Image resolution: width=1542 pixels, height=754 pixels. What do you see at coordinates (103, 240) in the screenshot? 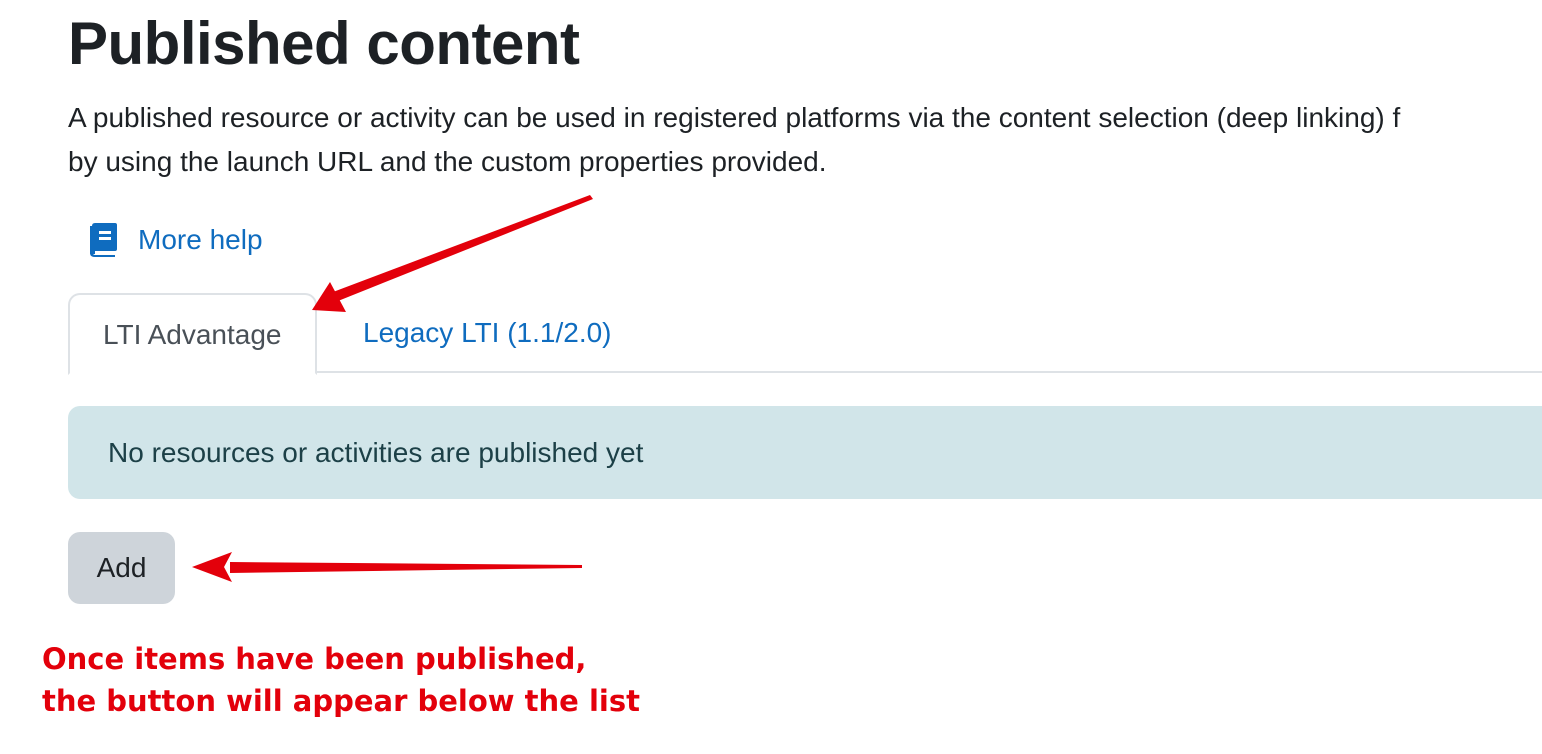
I see `book-icon` at bounding box center [103, 240].